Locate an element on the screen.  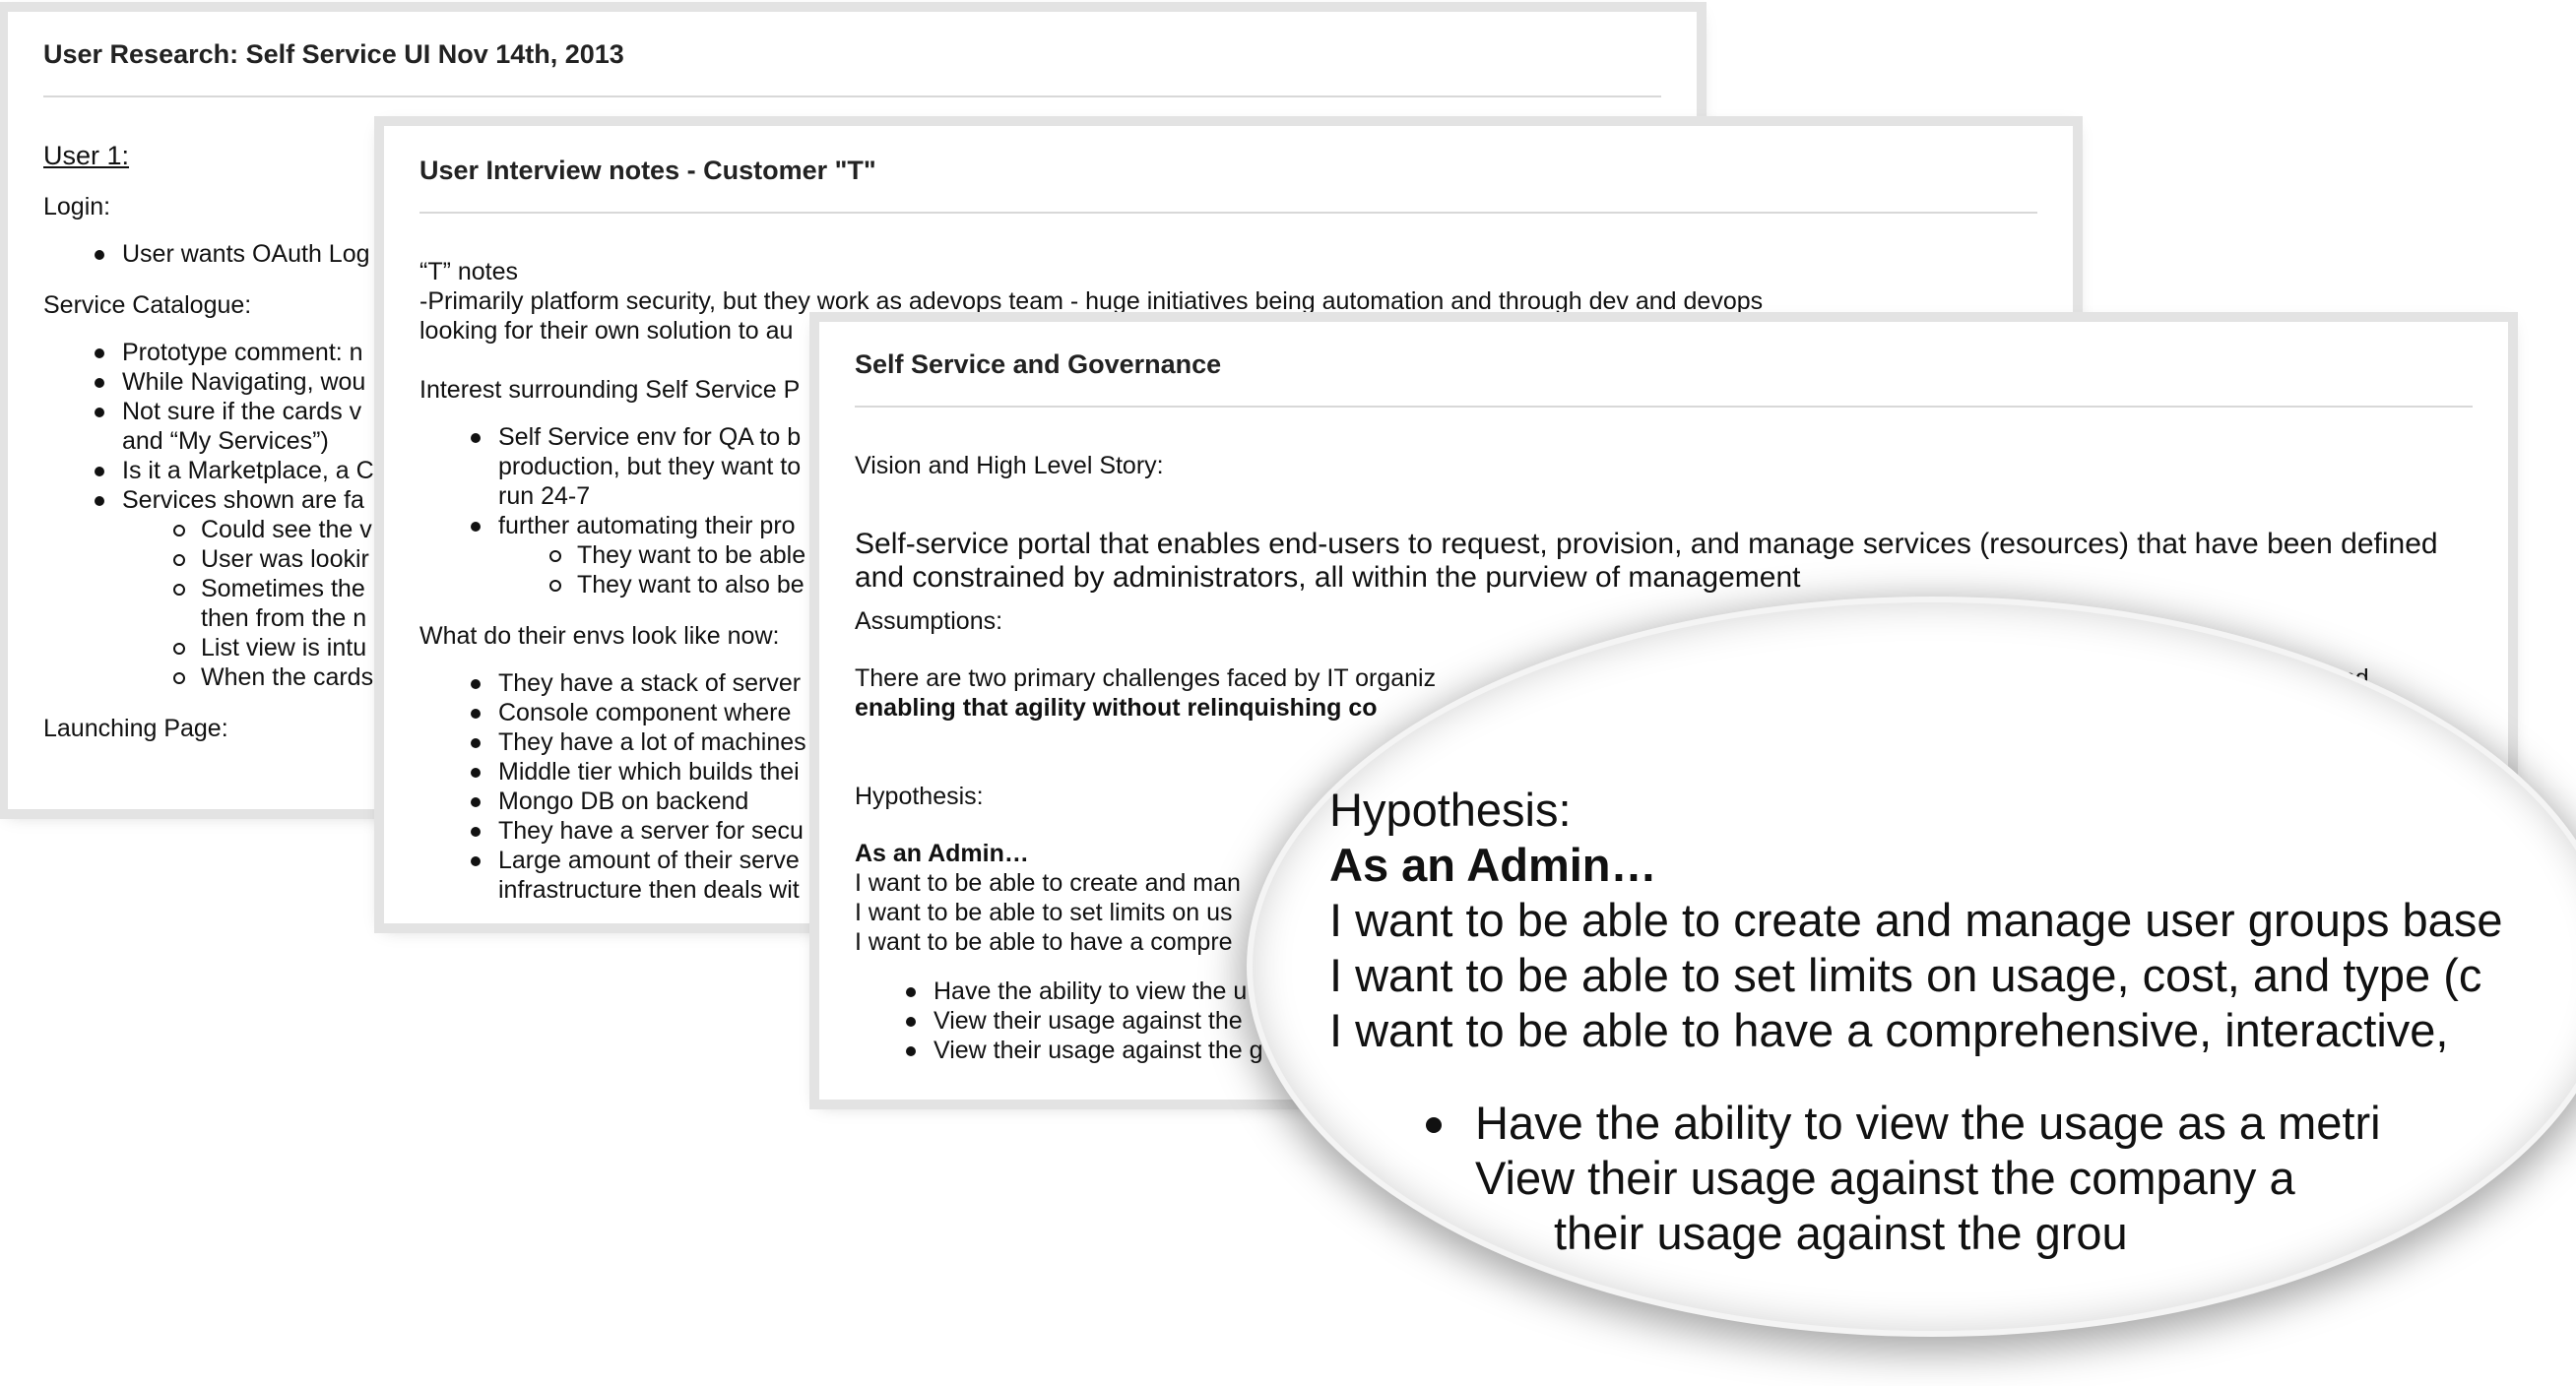
doc3-title: Self Service and Governance is located at coordinates (1664, 378).